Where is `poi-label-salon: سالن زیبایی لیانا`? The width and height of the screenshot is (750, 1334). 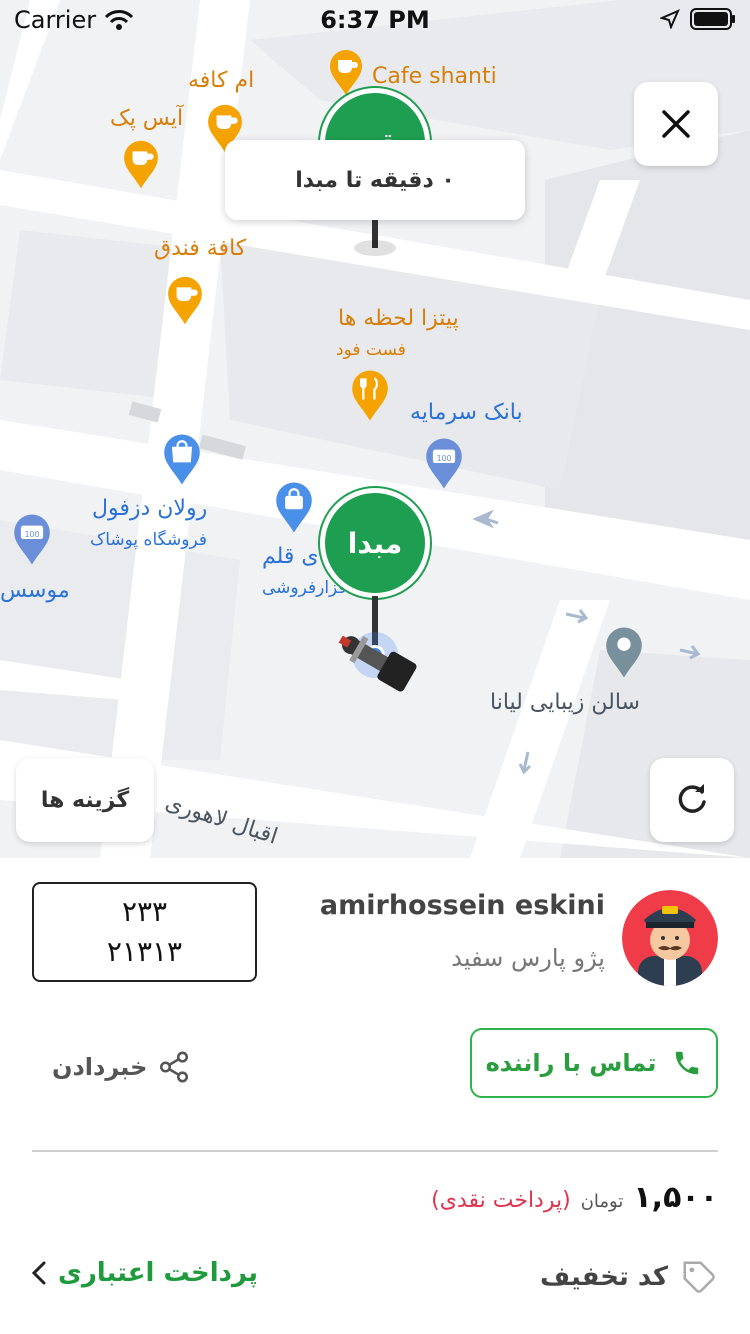 poi-label-salon: سالن زیبایی لیانا is located at coordinates (565, 702).